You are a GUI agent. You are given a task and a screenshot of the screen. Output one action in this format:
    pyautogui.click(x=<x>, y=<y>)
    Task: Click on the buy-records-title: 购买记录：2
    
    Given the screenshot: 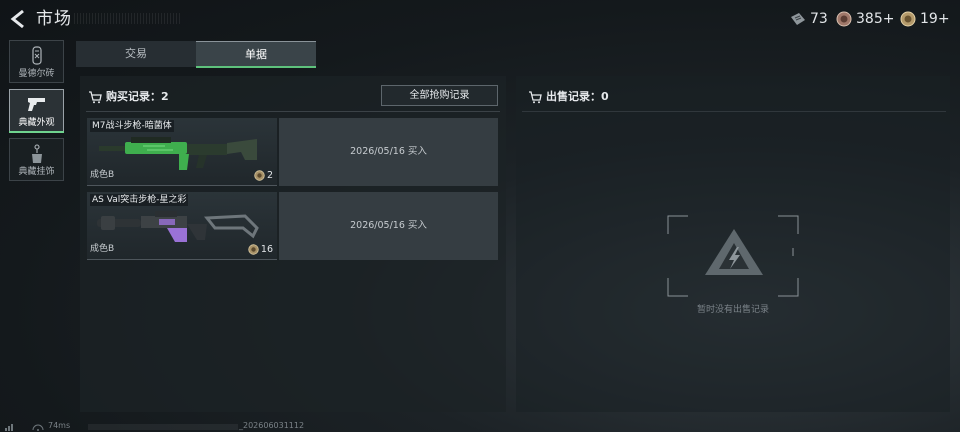 What is the action you would take?
    pyautogui.click(x=137, y=96)
    